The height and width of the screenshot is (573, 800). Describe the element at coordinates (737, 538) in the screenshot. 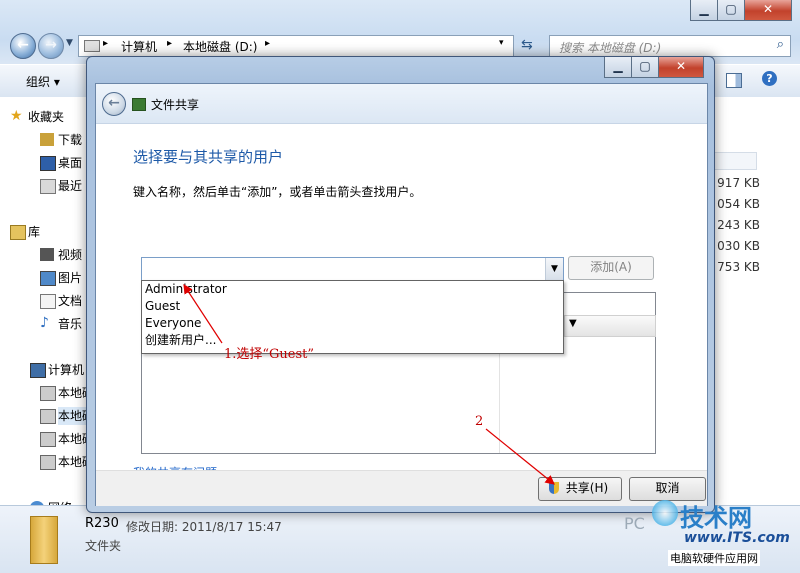

I see `watermark-url: www.ITS.com` at that location.